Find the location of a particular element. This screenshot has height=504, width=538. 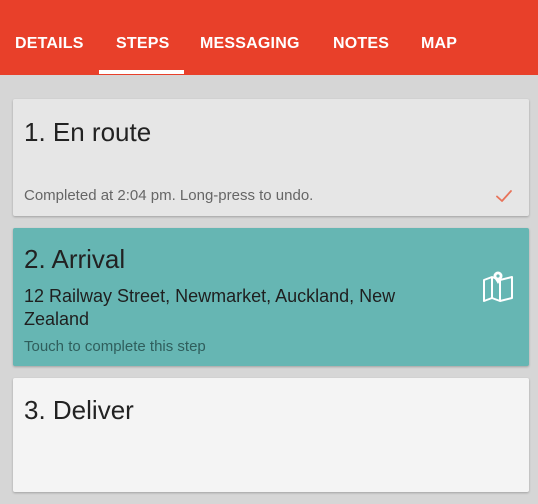

step-title: 2. Arrival is located at coordinates (75, 259).